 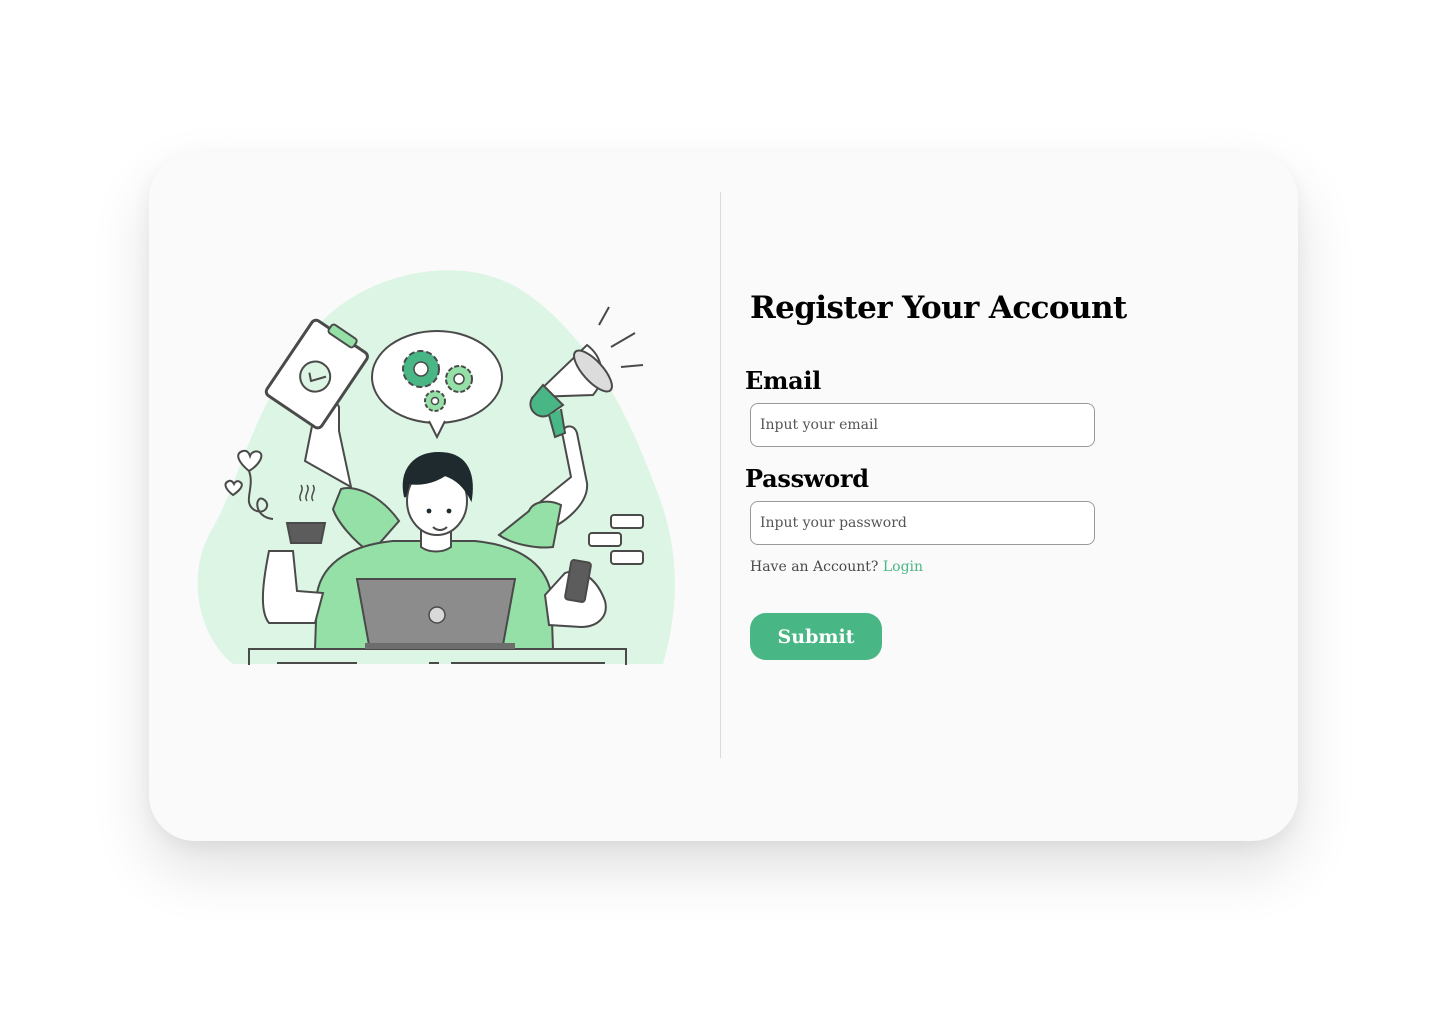 I want to click on page-title: Register Your Account, so click(x=938, y=308).